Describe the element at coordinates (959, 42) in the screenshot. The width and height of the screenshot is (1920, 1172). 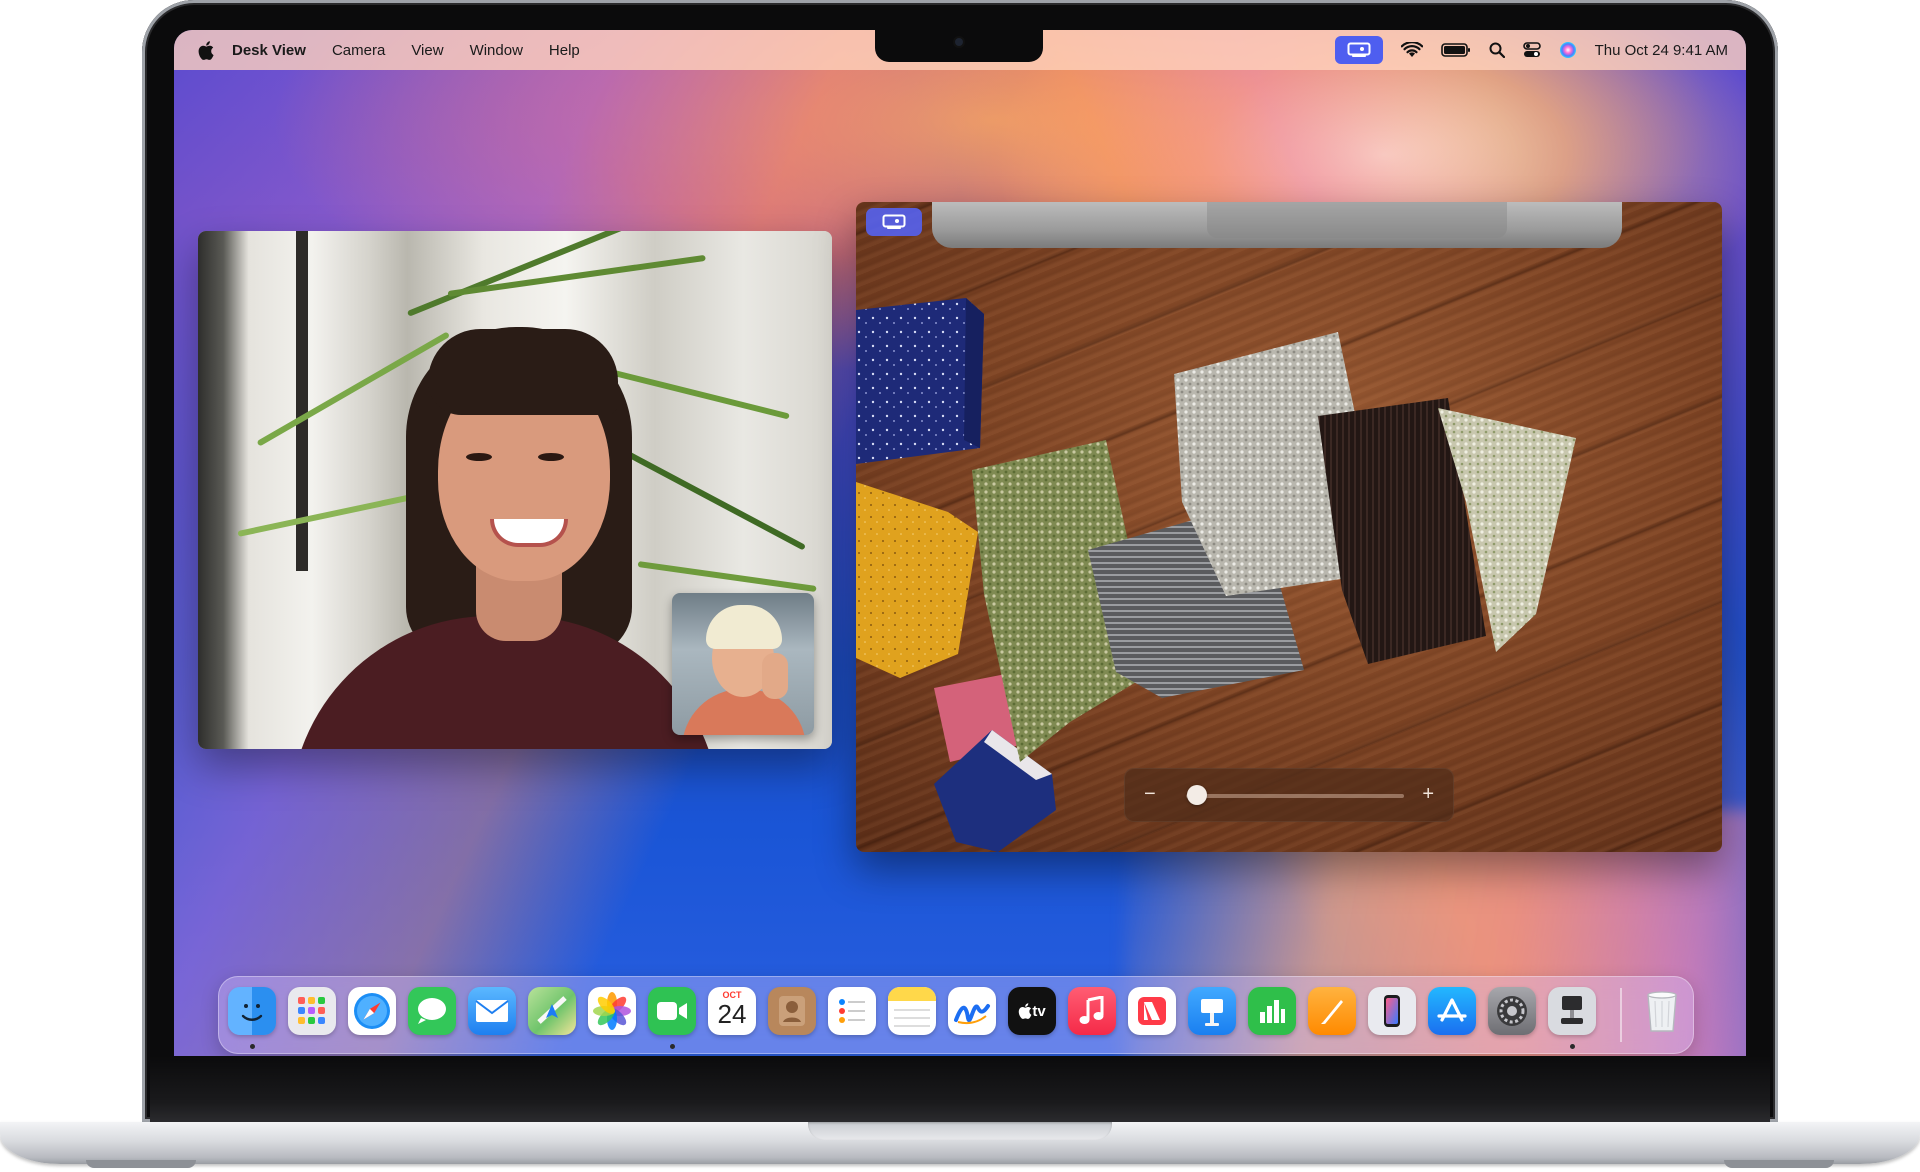
I see `webcam-icon` at that location.